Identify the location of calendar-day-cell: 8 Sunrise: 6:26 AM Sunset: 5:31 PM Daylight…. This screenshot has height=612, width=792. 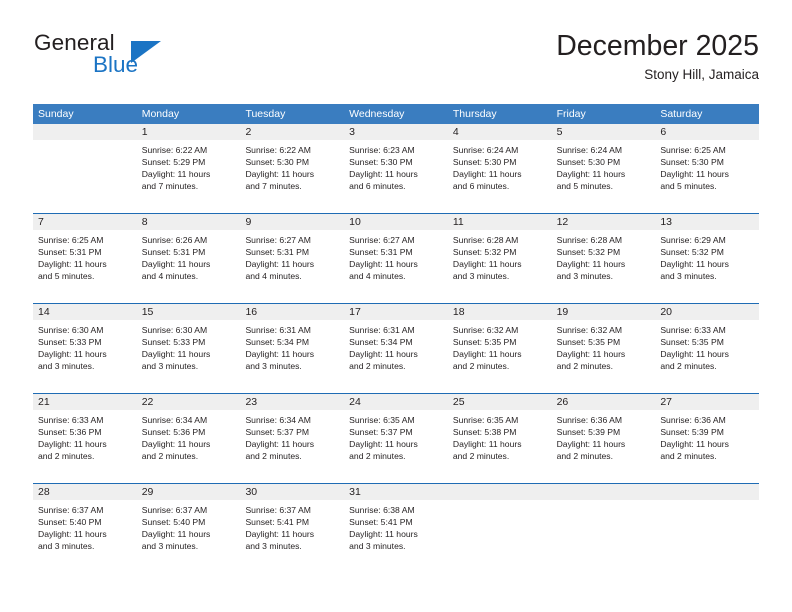
(188, 258).